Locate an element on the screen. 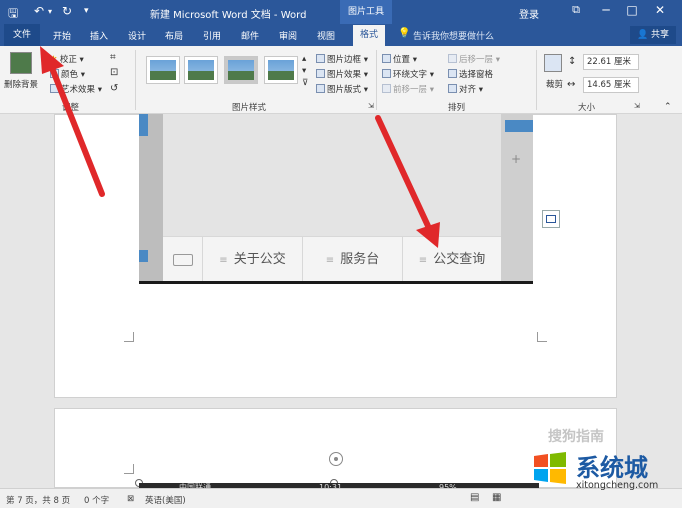 This screenshot has height=508, width=682. crop-button: 裁剪 is located at coordinates (554, 84).